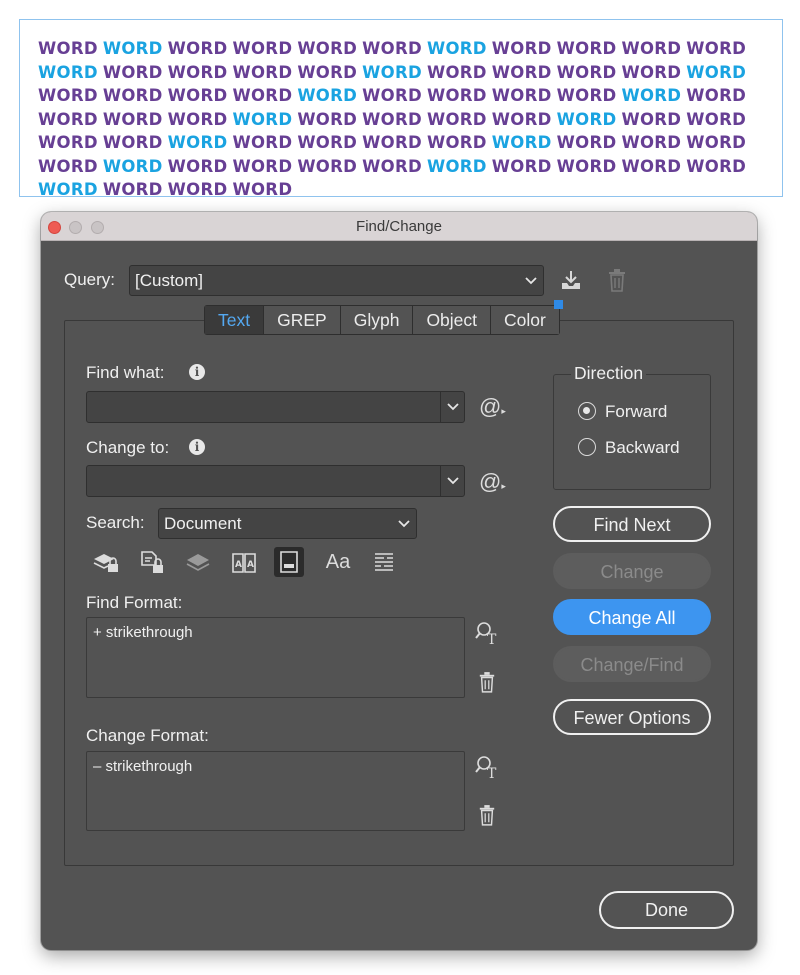 This screenshot has width=800, height=975. I want to click on search-scope-select: Document, so click(287, 523).